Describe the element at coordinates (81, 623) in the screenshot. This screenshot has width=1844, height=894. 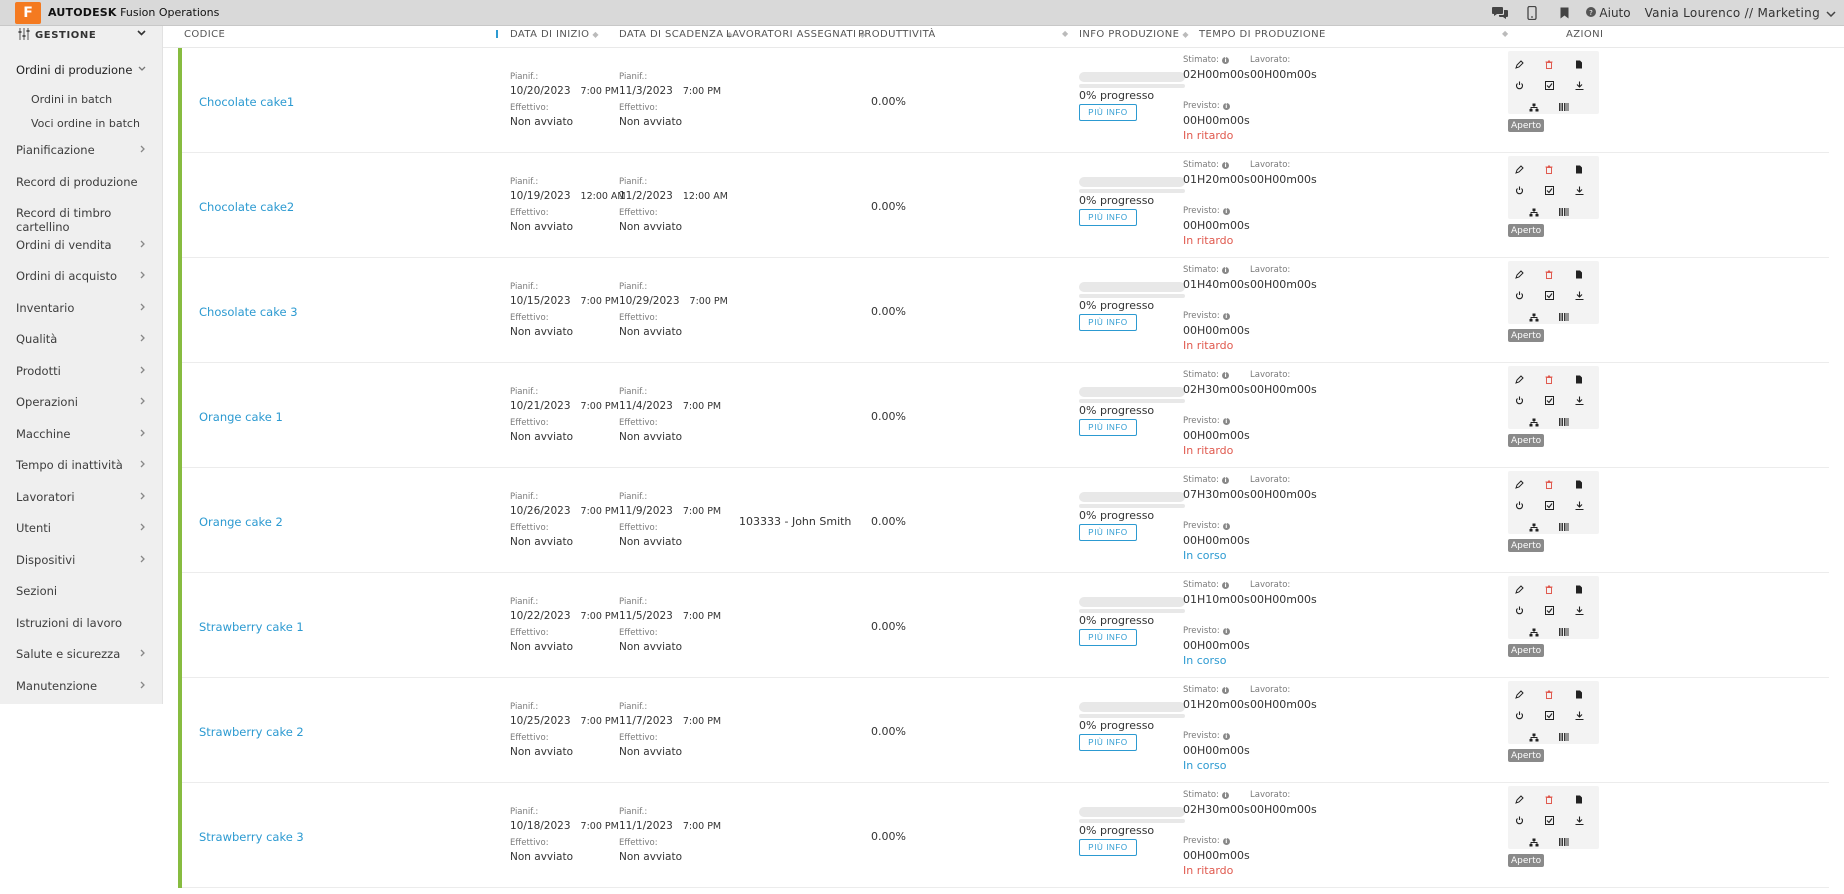
I see `sidebar-item: Istruzioni di lavoro` at that location.